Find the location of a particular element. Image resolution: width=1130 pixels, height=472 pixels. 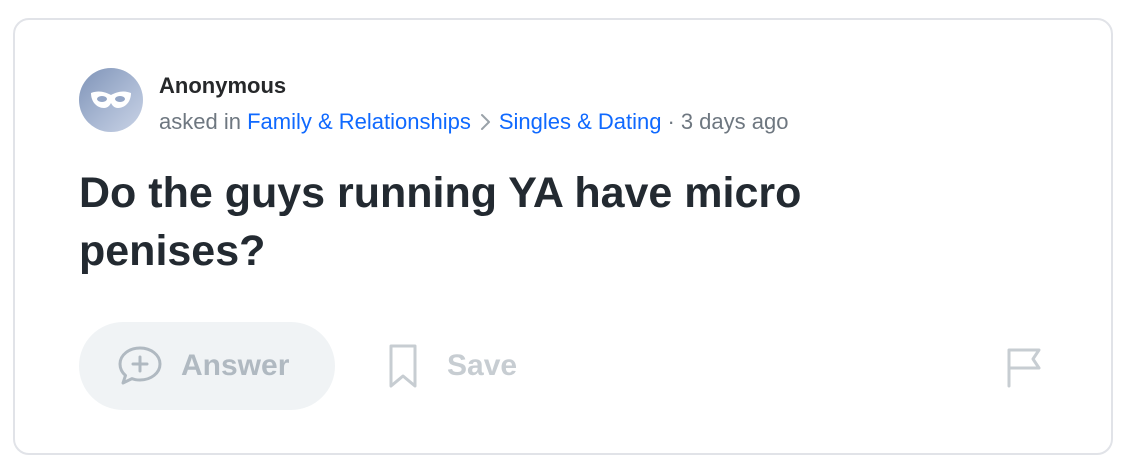

bookmark-icon is located at coordinates (403, 366).